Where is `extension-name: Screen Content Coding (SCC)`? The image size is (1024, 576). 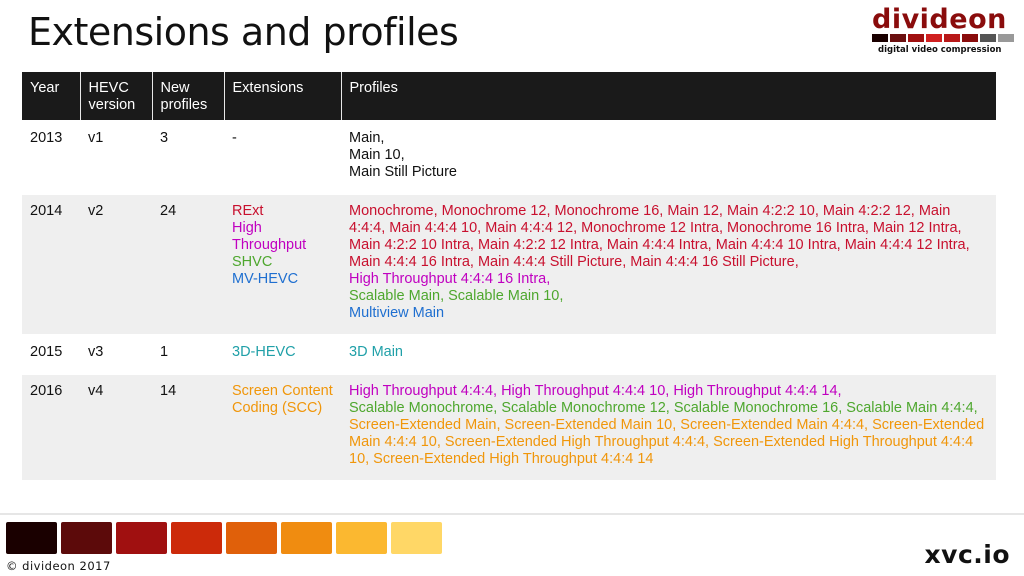
extension-name: Screen Content Coding (SCC) is located at coordinates (282, 399).